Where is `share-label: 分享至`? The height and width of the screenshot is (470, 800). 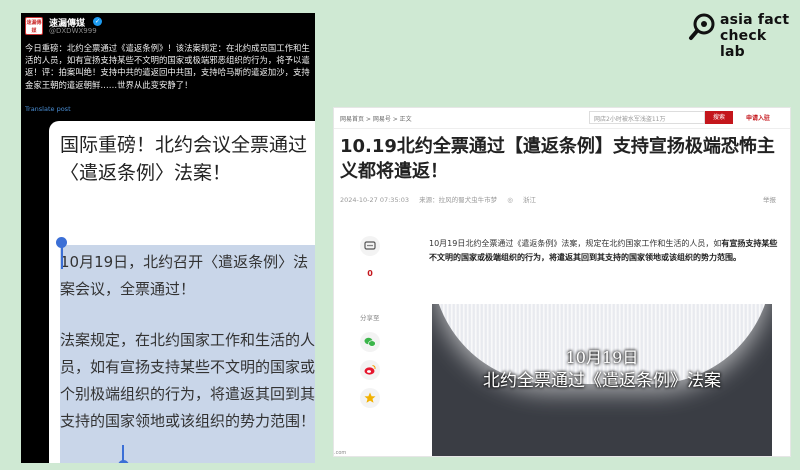 share-label: 分享至 is located at coordinates (370, 318).